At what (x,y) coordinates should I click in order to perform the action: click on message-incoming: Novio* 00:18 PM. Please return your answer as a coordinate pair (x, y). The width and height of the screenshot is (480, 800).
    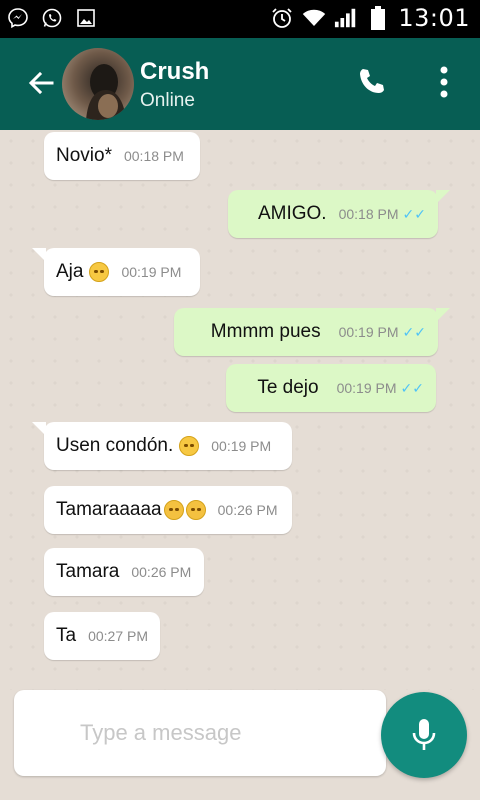
    Looking at the image, I should click on (122, 156).